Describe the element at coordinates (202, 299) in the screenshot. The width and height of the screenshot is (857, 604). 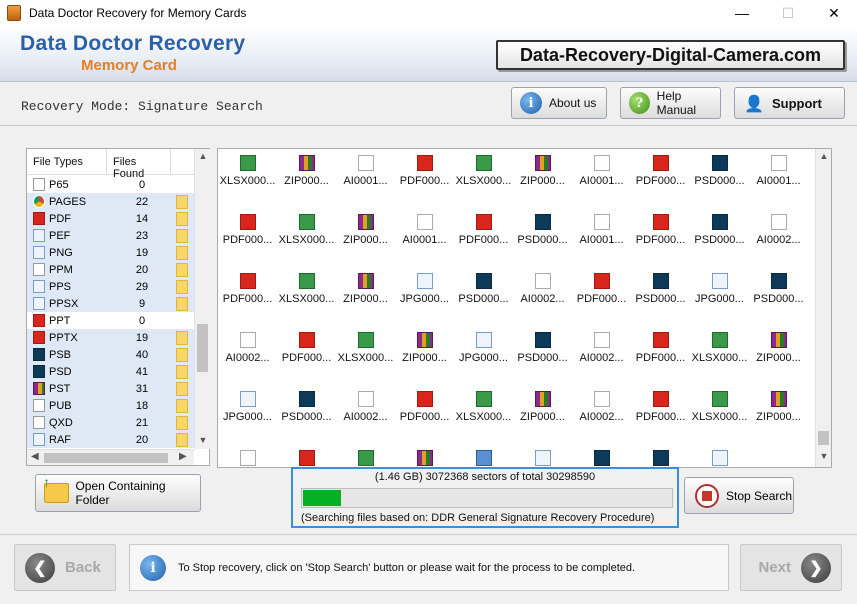
I see `file-types-vscrollbar: ▲ ▼` at that location.